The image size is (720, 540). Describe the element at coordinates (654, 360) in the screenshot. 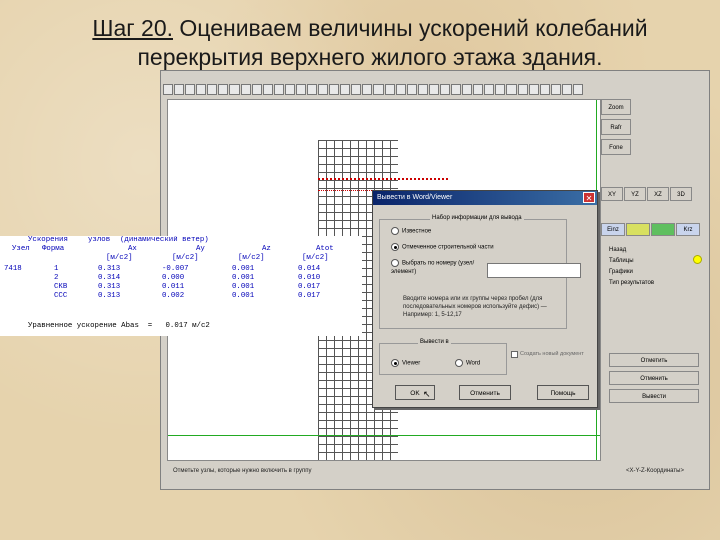

I see `mark-button: Отметить` at that location.